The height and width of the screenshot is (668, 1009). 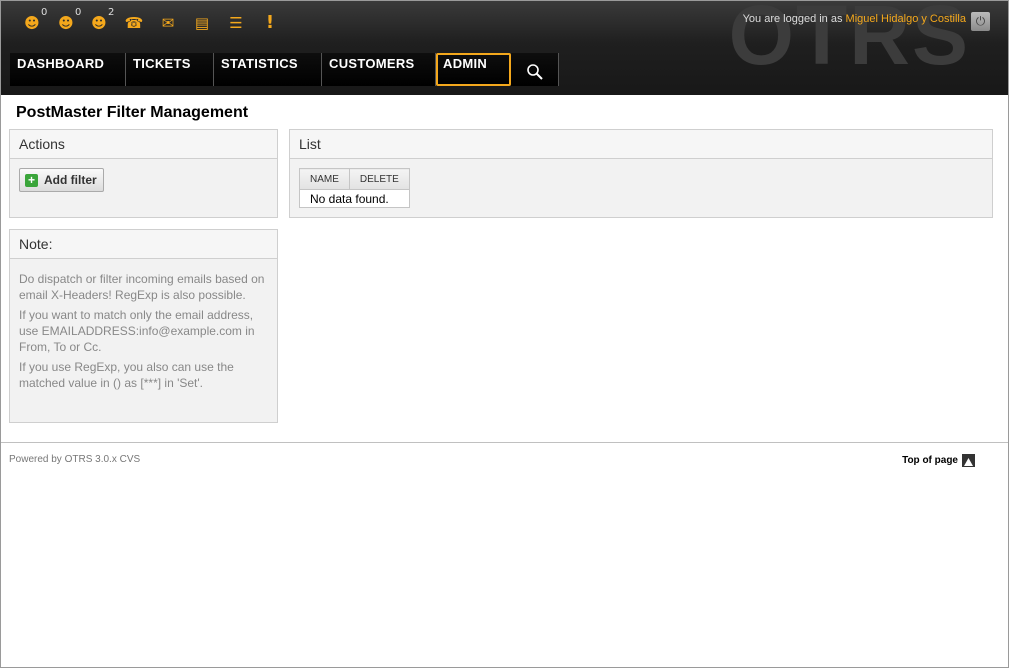 What do you see at coordinates (324, 179) in the screenshot?
I see `column-header-name: NAME` at bounding box center [324, 179].